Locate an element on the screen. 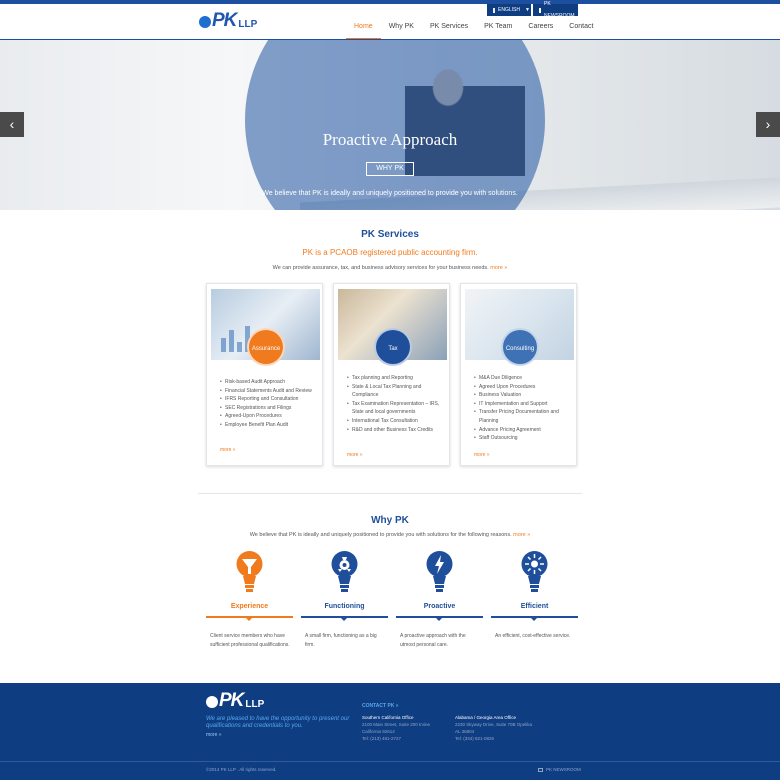 The image size is (780, 780). list-item: Risk-based Audit Approach is located at coordinates (270, 382).